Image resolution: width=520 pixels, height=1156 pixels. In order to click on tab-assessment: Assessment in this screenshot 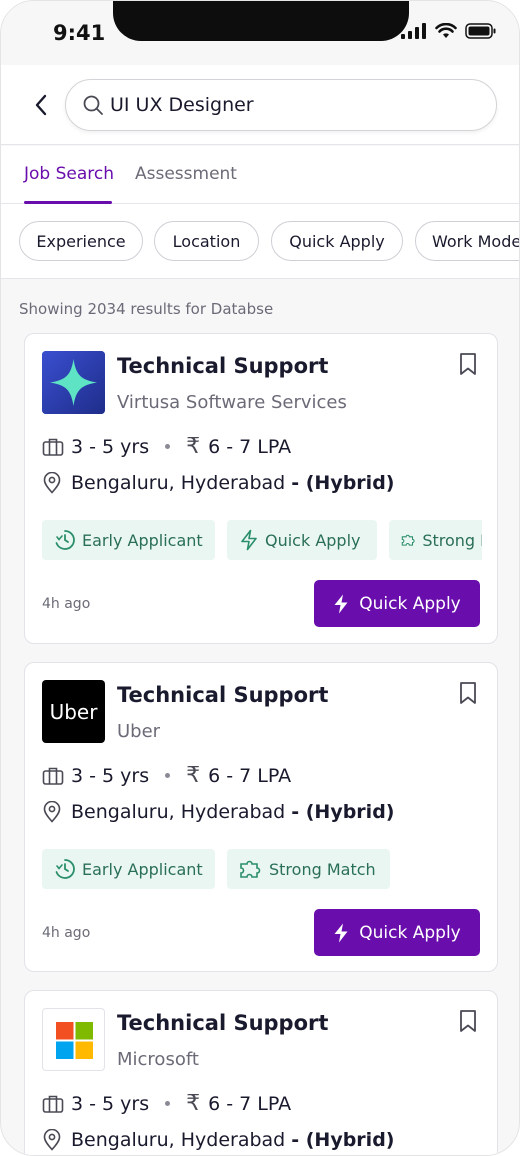, I will do `click(186, 174)`.